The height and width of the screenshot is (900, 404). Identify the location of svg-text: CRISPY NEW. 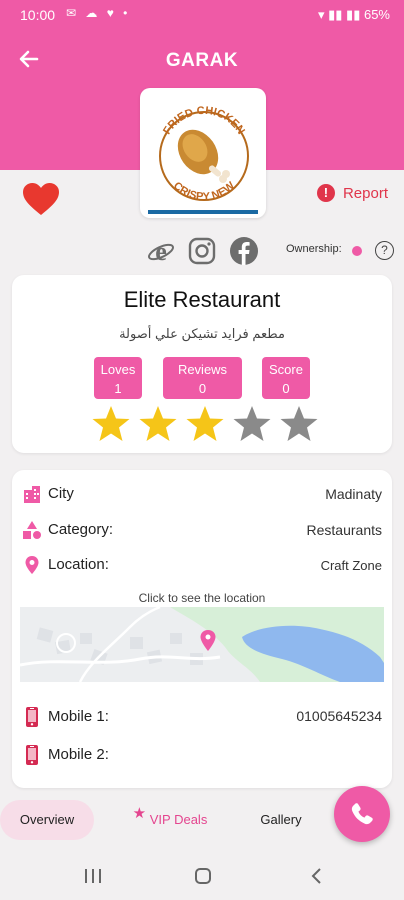
(204, 191).